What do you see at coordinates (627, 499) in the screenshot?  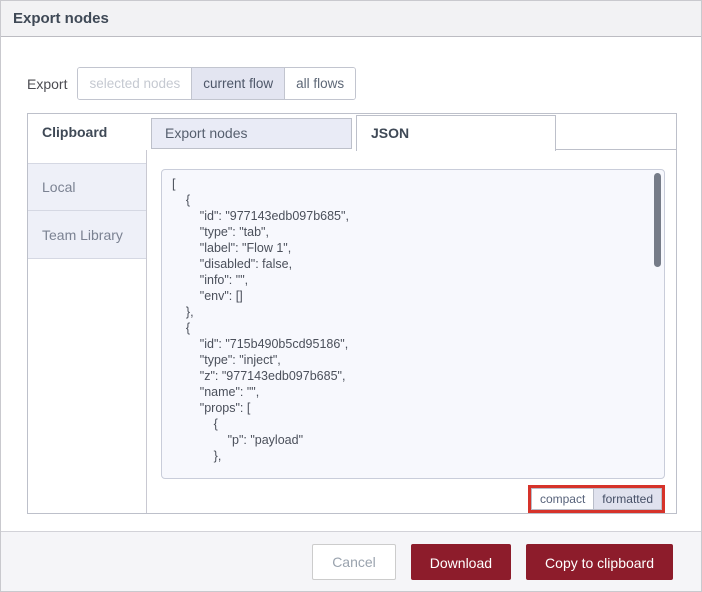 I see `formatted-button: formatted` at bounding box center [627, 499].